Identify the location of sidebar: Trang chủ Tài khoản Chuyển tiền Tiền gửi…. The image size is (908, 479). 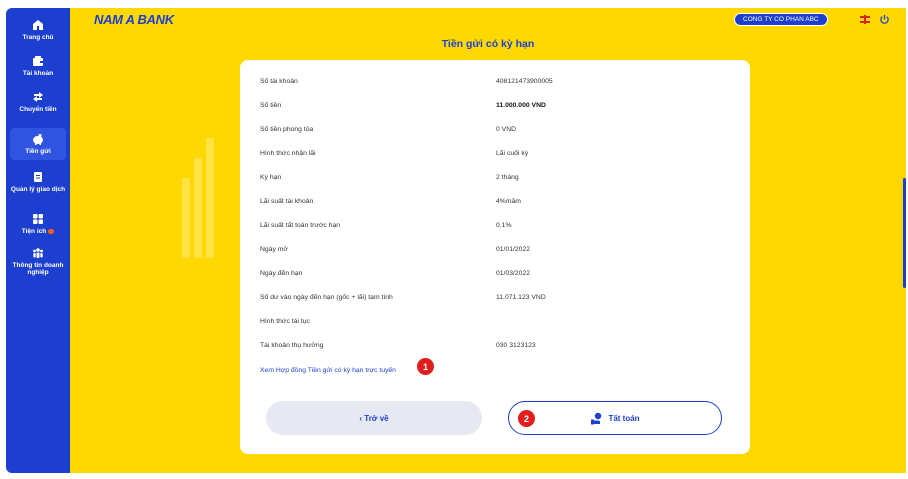
(38, 240).